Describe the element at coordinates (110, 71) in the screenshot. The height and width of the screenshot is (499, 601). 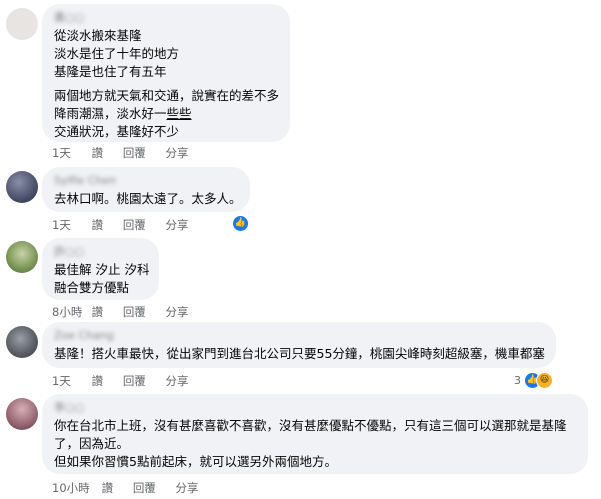
I see `comment-text: 基隆是也住了有五年` at that location.